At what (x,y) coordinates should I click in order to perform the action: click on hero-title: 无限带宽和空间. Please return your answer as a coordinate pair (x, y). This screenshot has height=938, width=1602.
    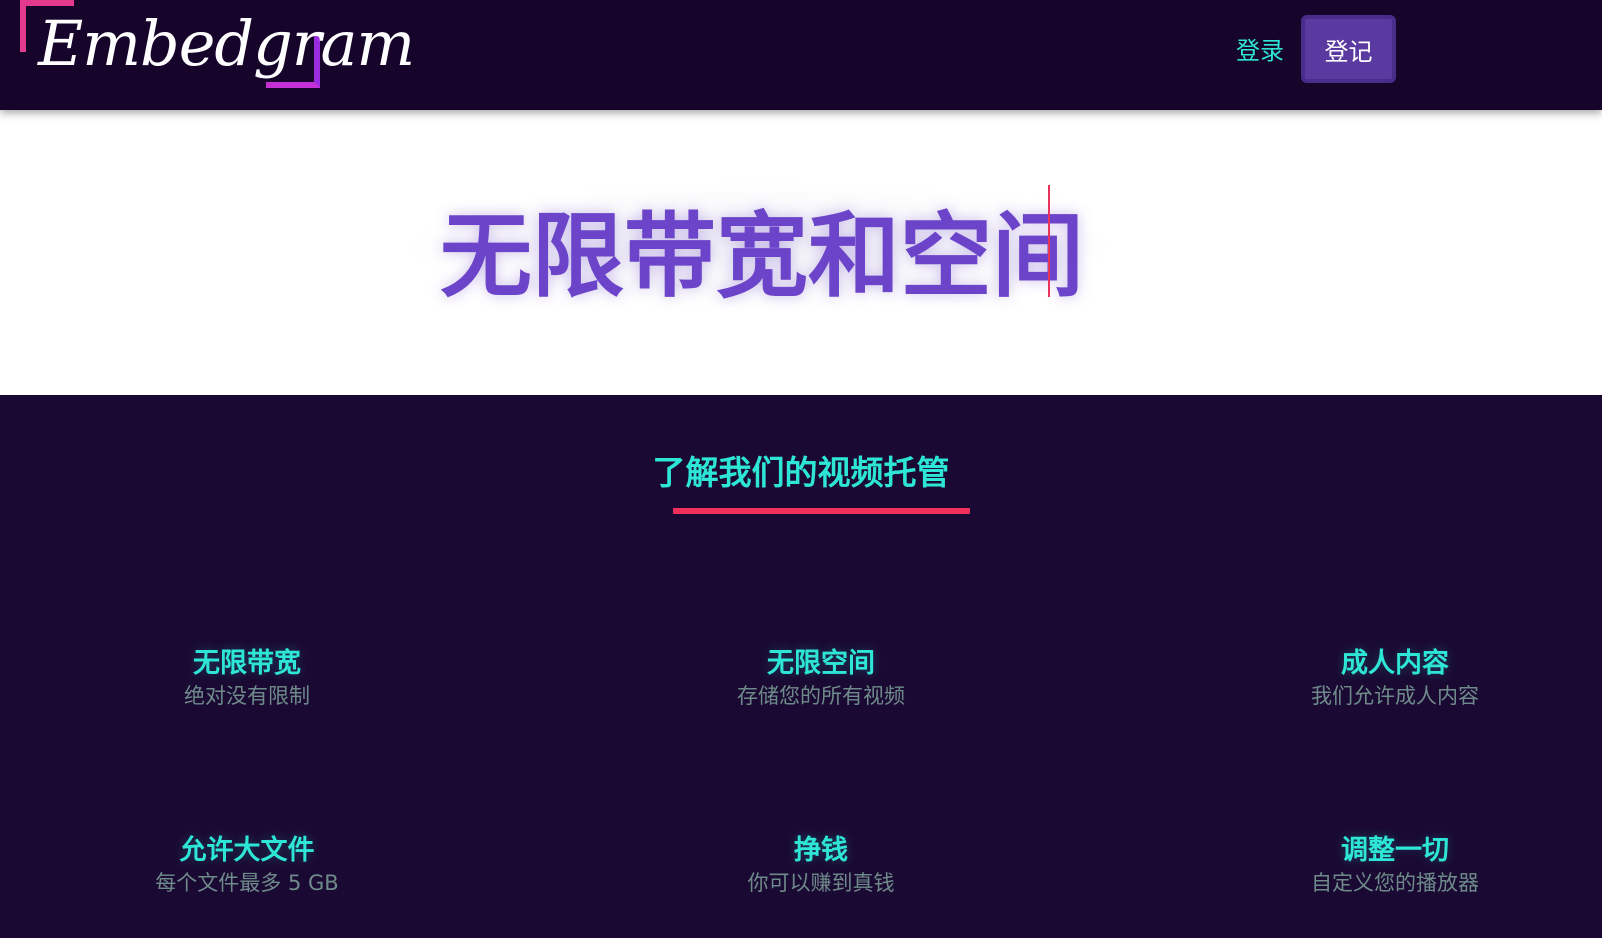
    Looking at the image, I should click on (762, 256).